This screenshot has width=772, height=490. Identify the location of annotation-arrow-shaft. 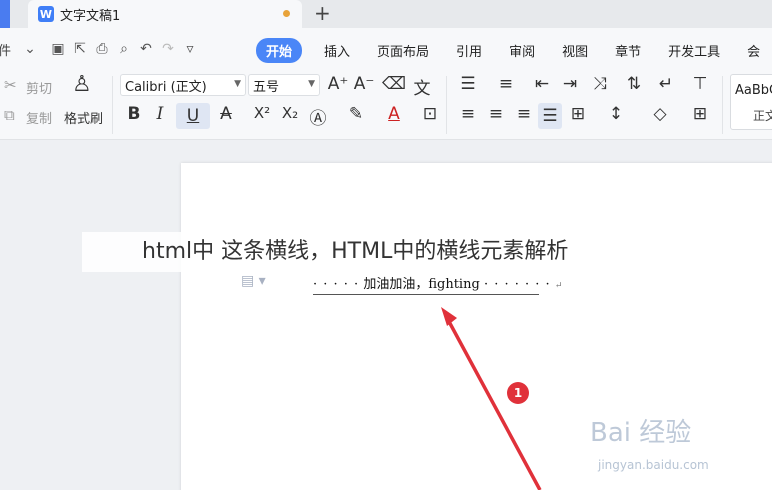
(493, 402).